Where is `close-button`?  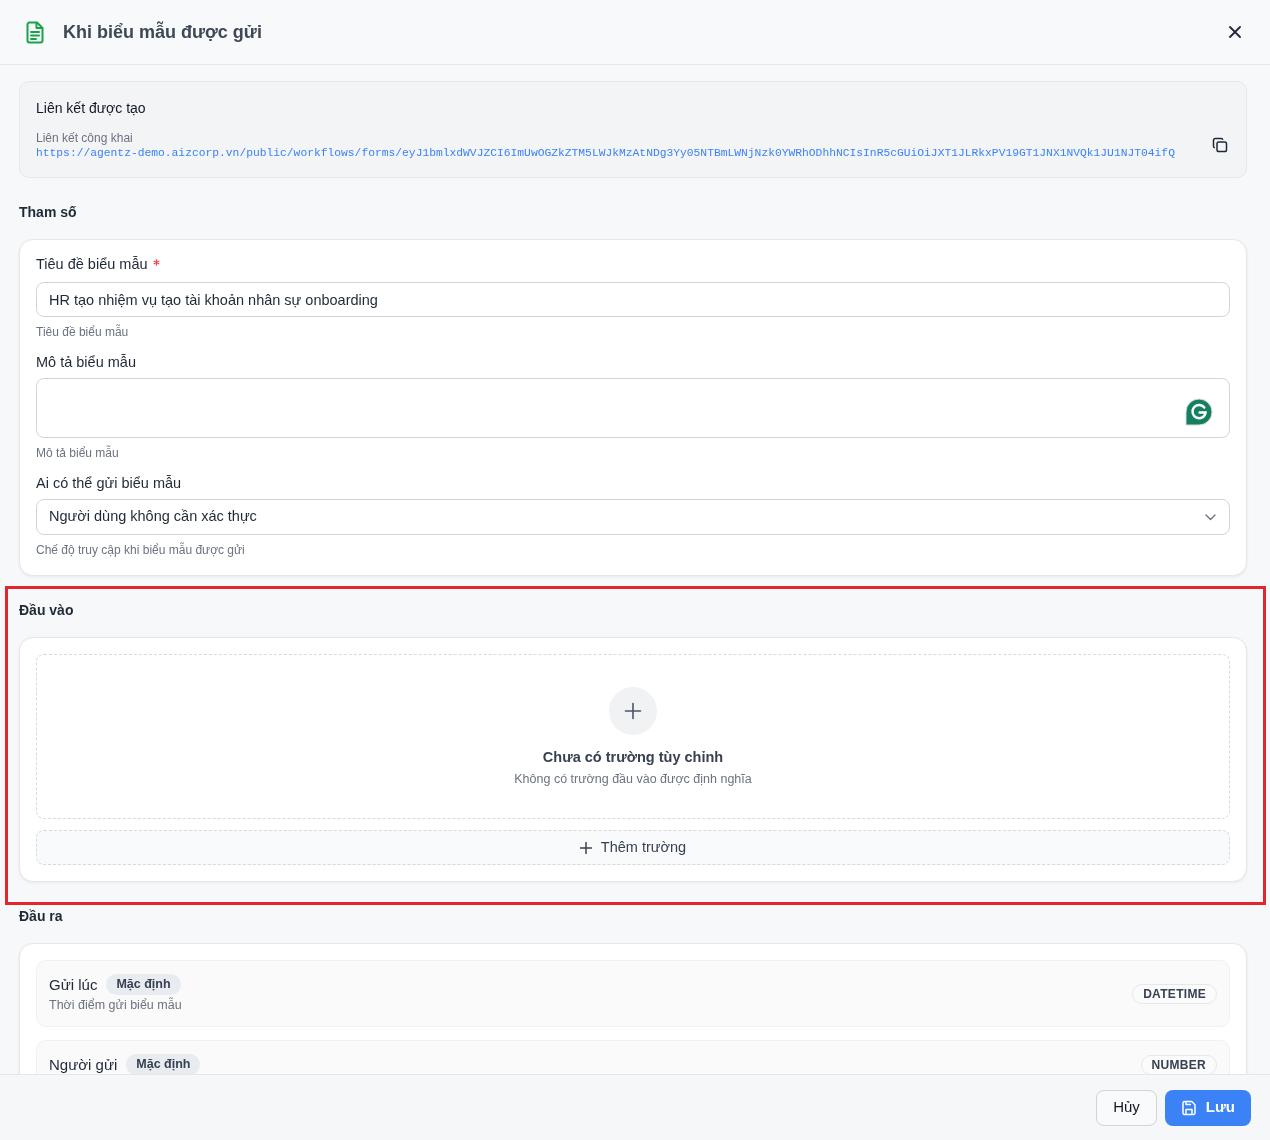 close-button is located at coordinates (1235, 32).